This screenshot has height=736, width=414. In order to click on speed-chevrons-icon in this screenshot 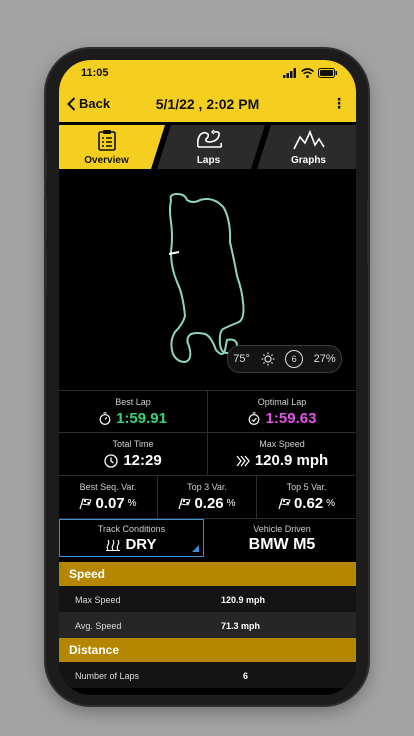, I will do `click(243, 460)`.